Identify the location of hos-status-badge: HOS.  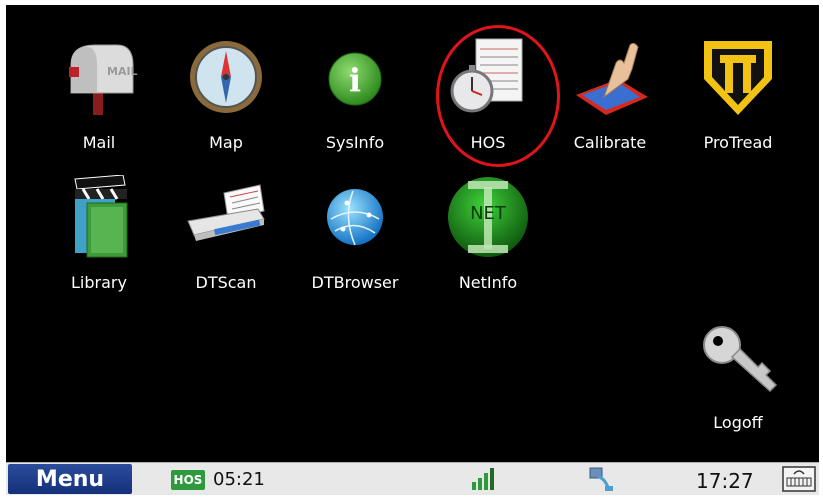
(188, 480).